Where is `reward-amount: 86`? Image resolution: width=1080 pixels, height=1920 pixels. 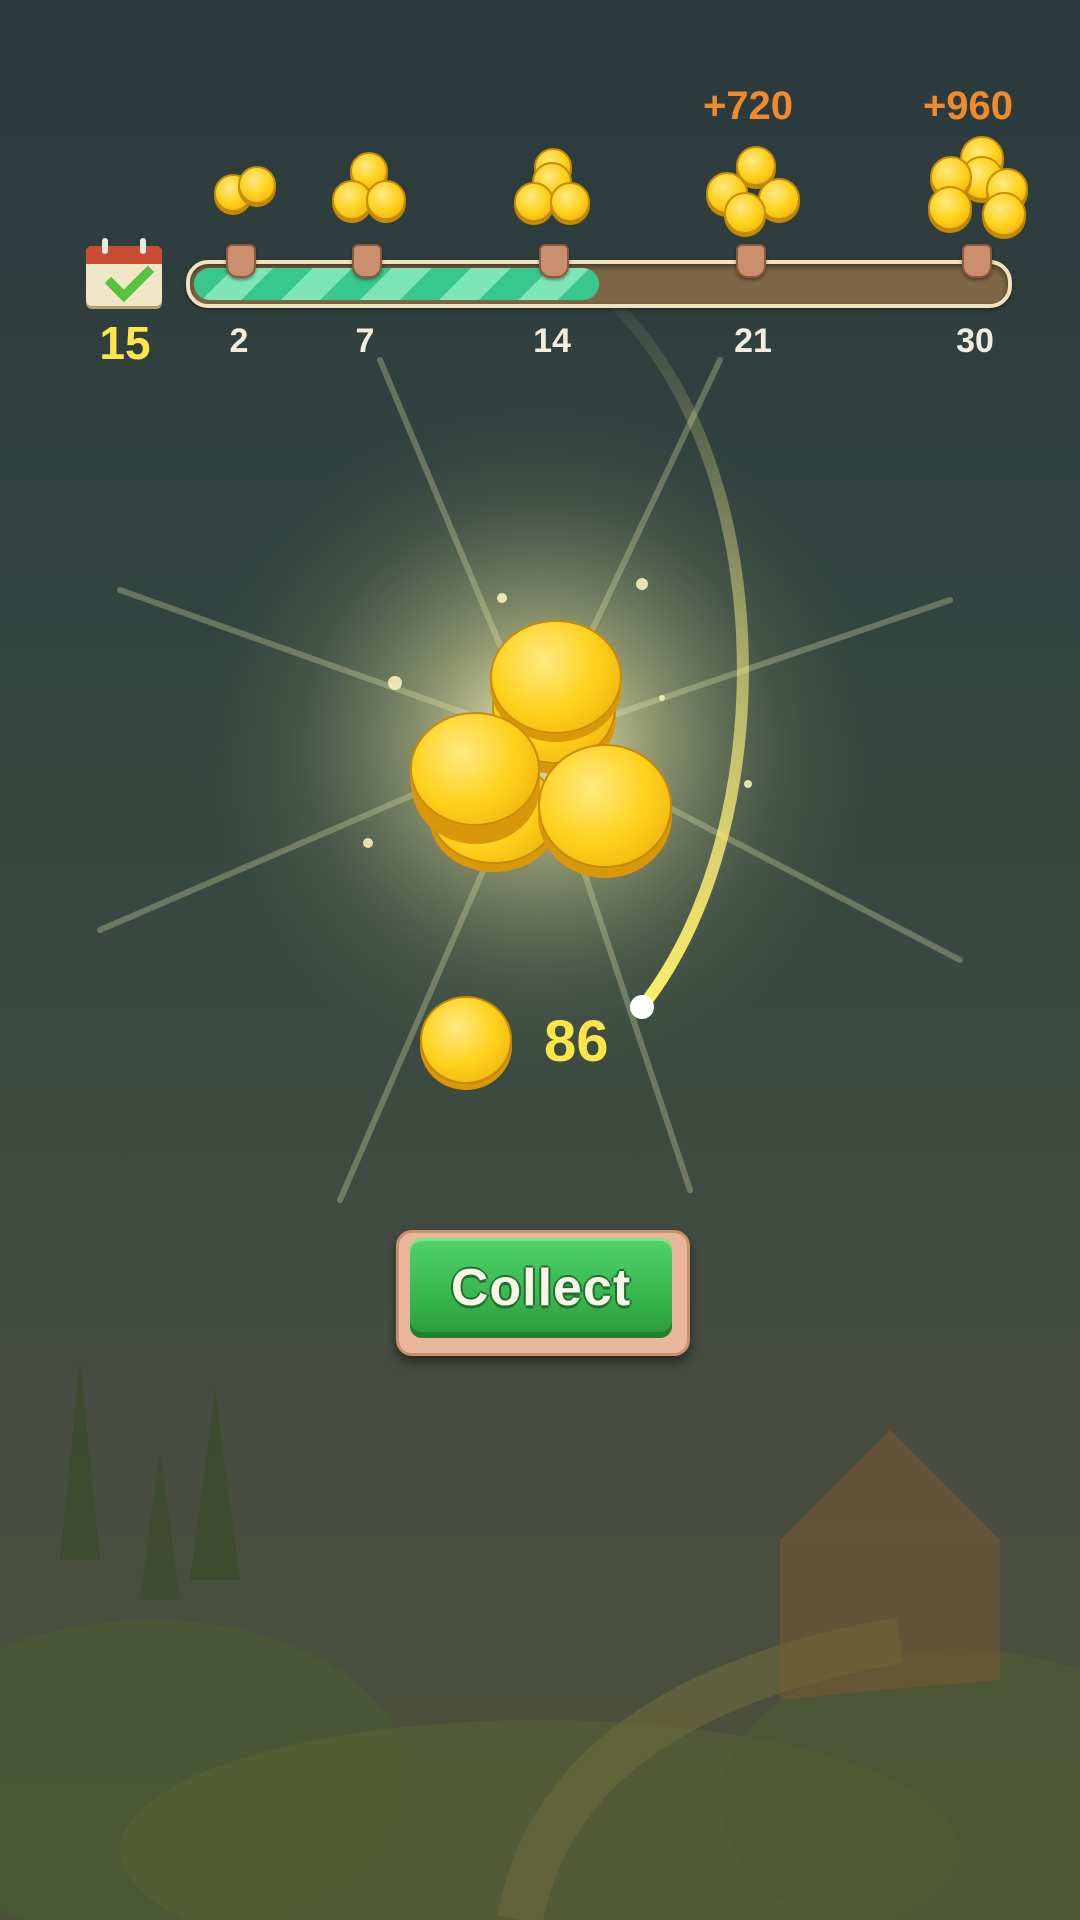
reward-amount: 86 is located at coordinates (576, 1041).